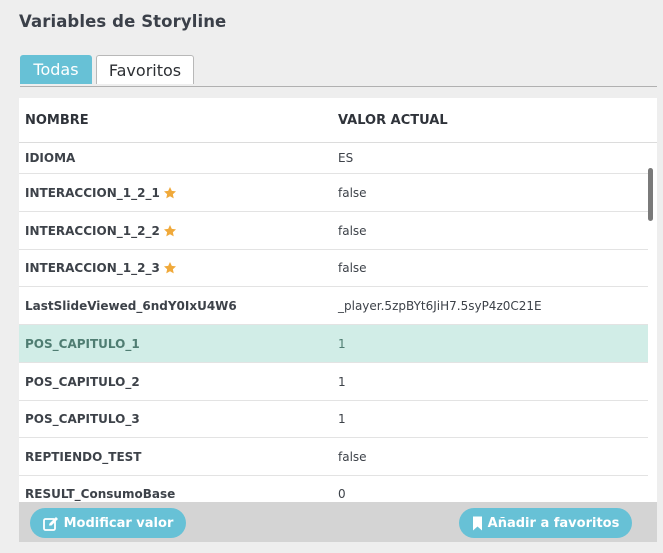  I want to click on modify-value-label: Modificar valor, so click(118, 523).